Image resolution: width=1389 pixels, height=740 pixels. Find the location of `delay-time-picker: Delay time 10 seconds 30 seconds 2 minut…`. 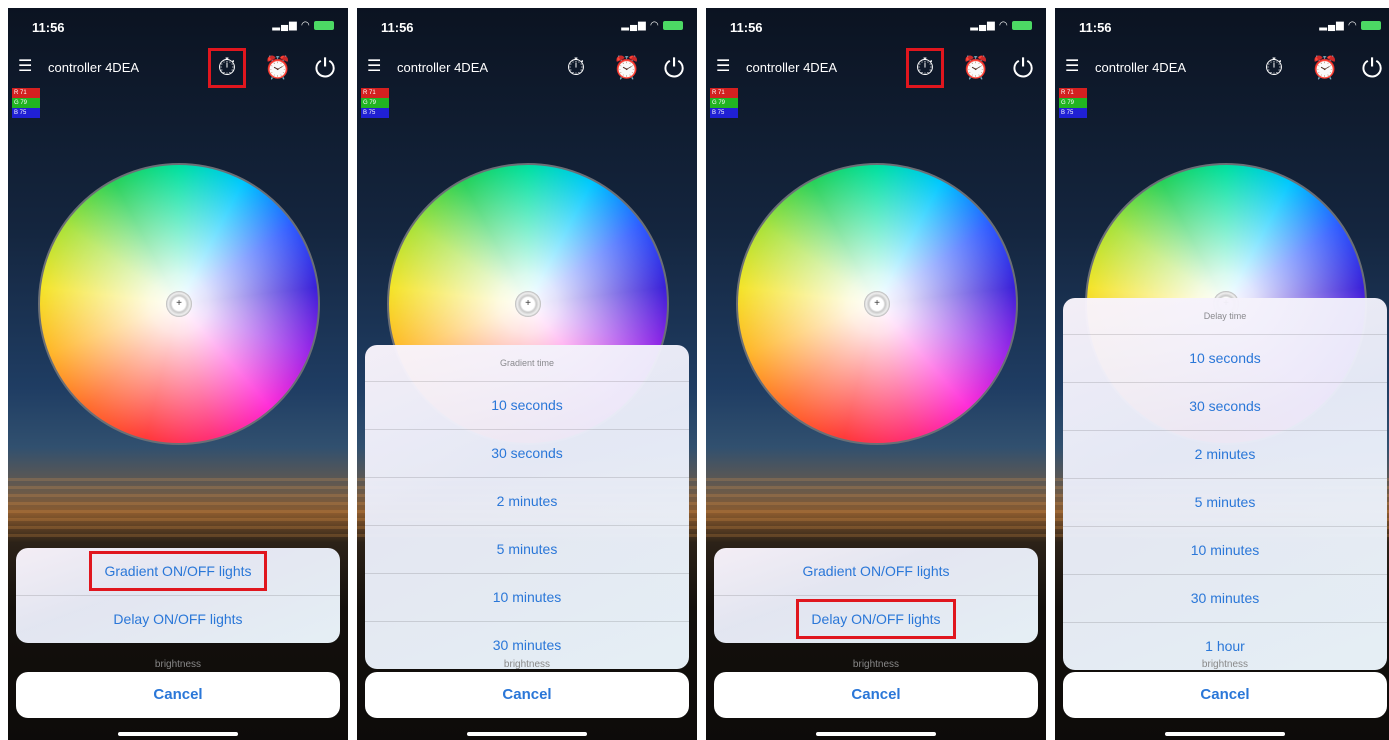

delay-time-picker: Delay time 10 seconds 30 seconds 2 minut… is located at coordinates (1225, 484).